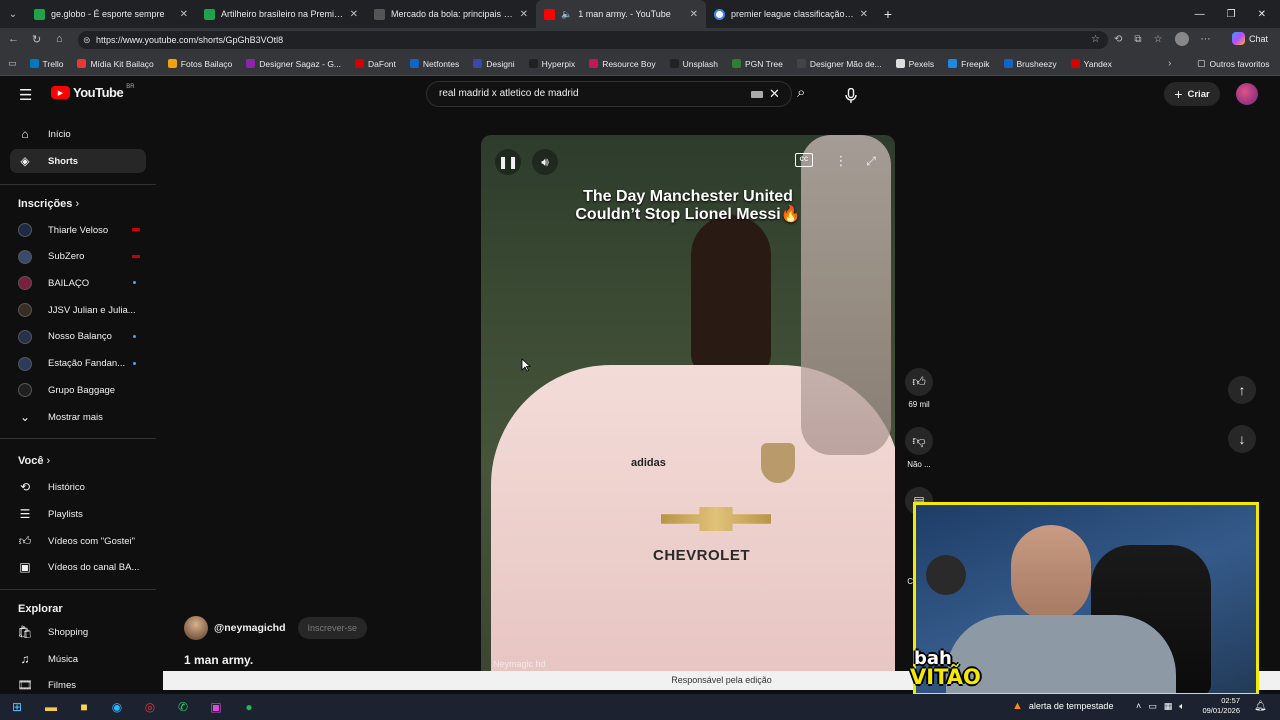 The width and height of the screenshot is (1280, 720). I want to click on bookmark-item: PGN Tree, so click(757, 64).